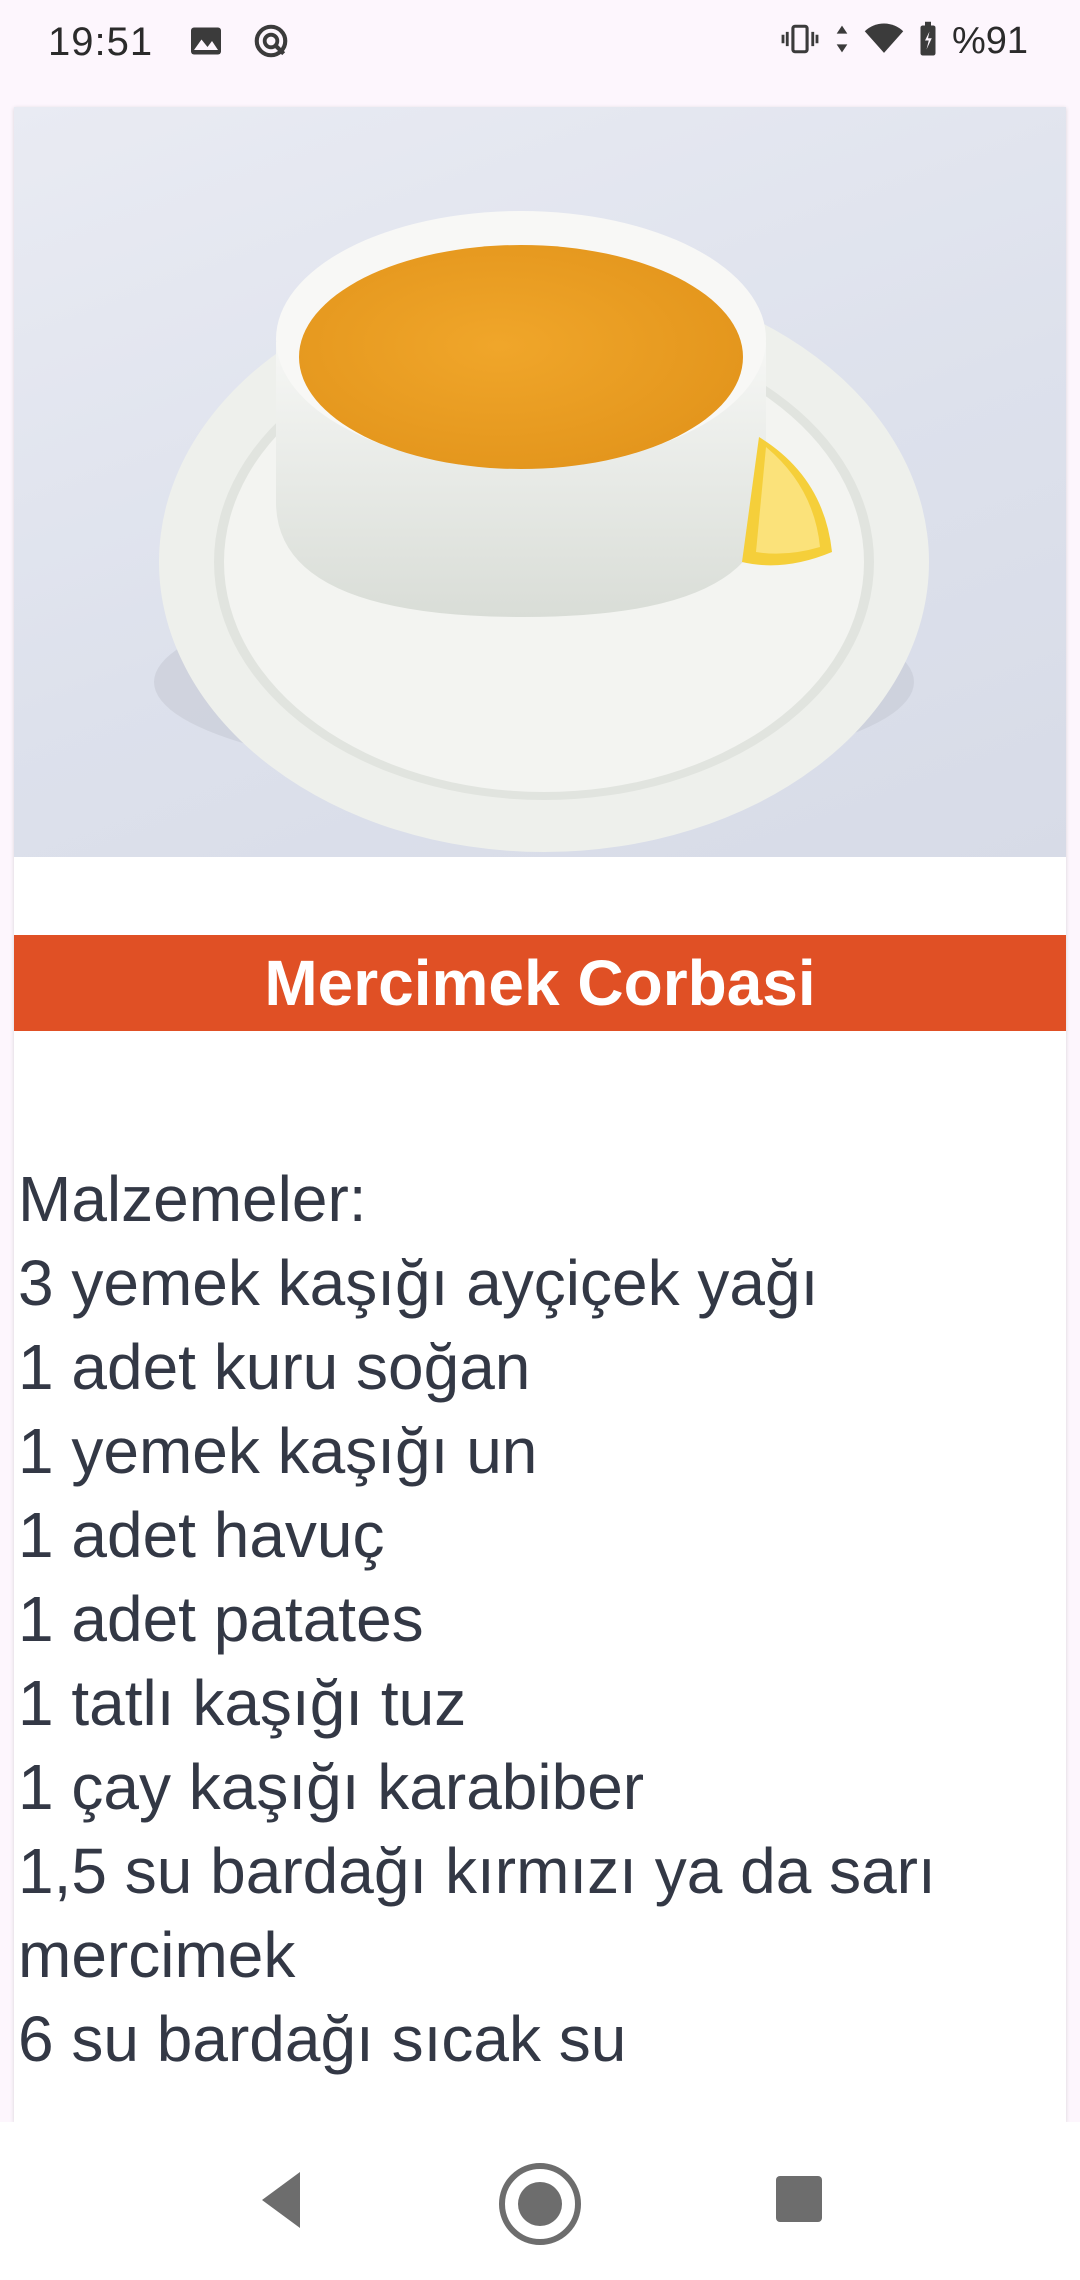 Image resolution: width=1080 pixels, height=2280 pixels. Describe the element at coordinates (418, 1283) in the screenshot. I see `ingredient-item: 3 yemek kaşığı ayçiçek yağı` at that location.